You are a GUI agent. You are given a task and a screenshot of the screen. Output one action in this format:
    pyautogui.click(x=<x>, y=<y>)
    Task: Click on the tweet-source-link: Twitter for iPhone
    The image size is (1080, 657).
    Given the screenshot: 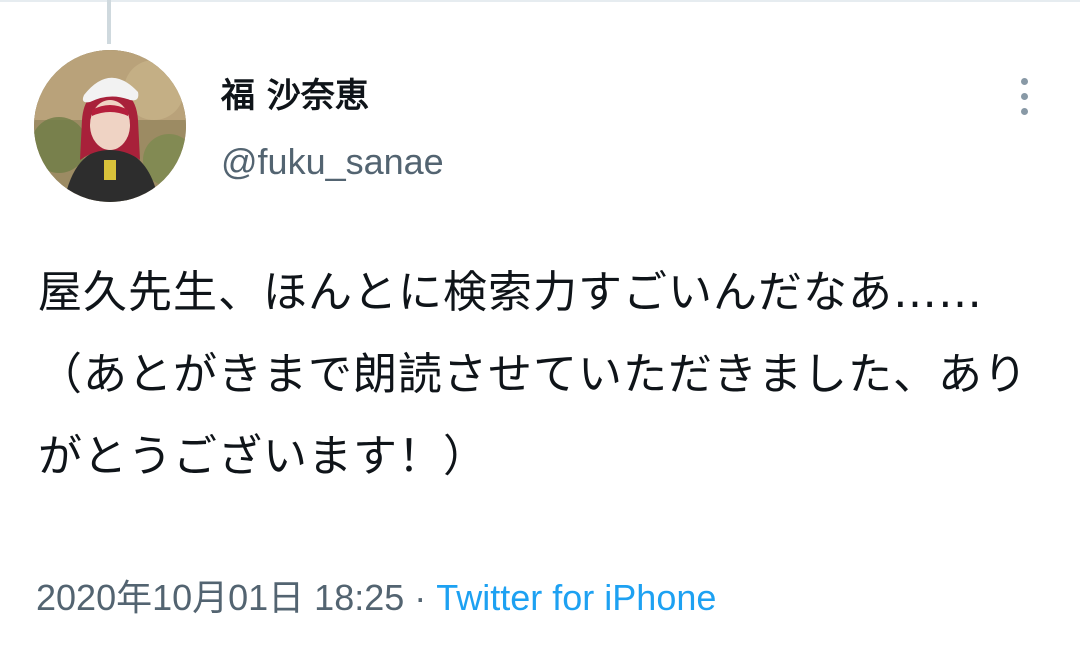 What is the action you would take?
    pyautogui.click(x=576, y=597)
    